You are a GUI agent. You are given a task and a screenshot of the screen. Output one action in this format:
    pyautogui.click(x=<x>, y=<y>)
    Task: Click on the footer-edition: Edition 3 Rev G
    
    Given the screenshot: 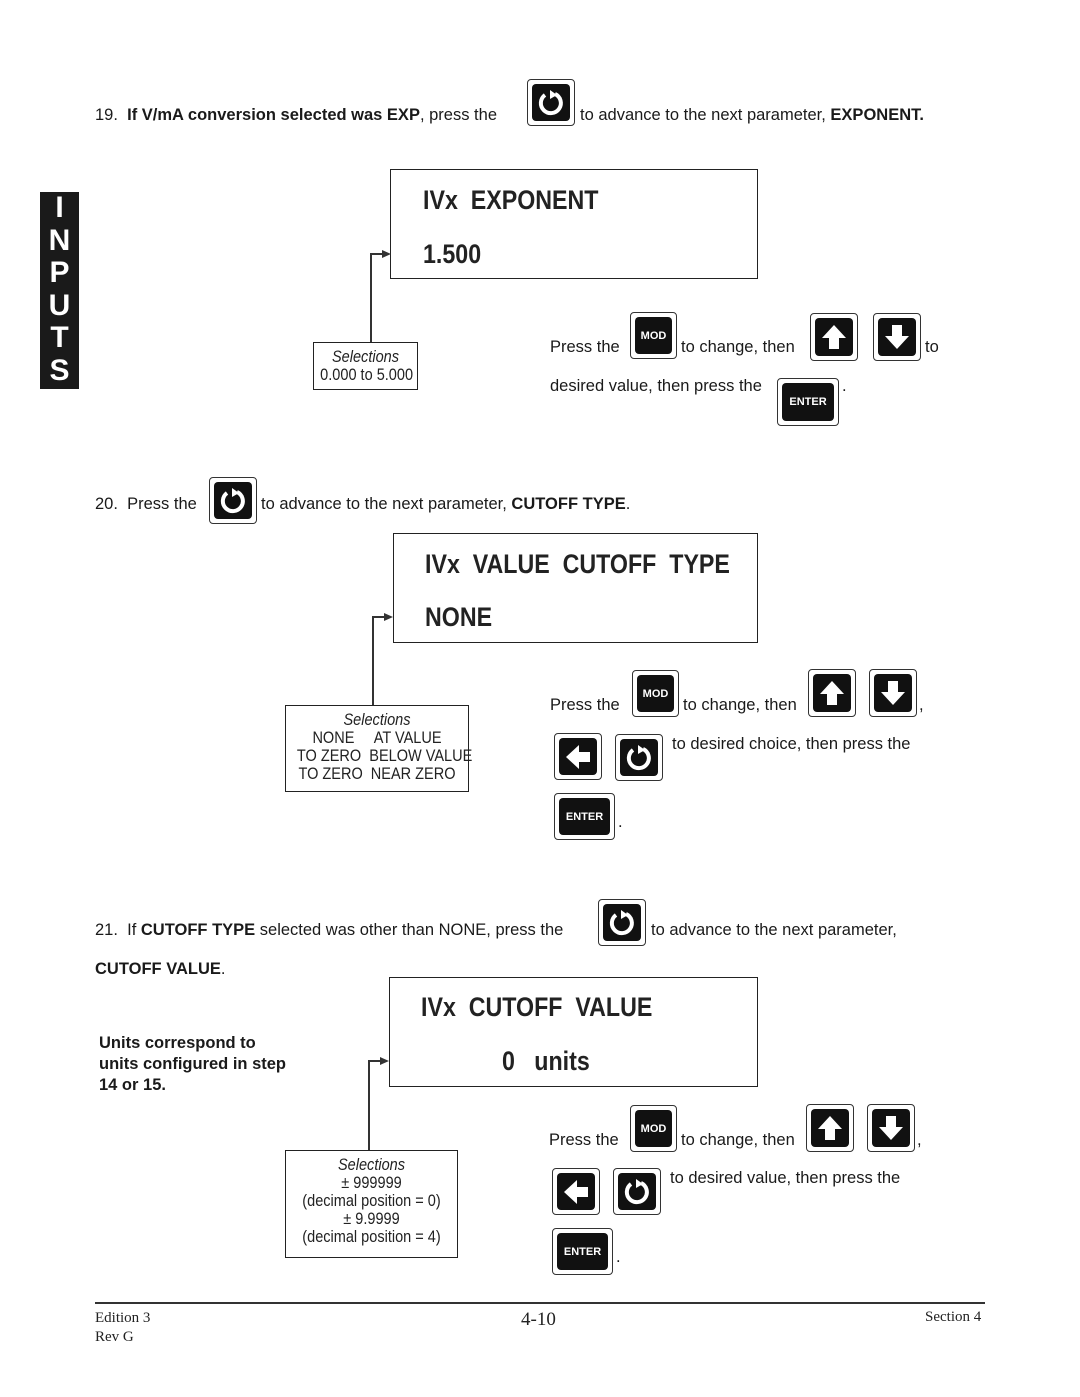 What is the action you would take?
    pyautogui.click(x=122, y=1328)
    